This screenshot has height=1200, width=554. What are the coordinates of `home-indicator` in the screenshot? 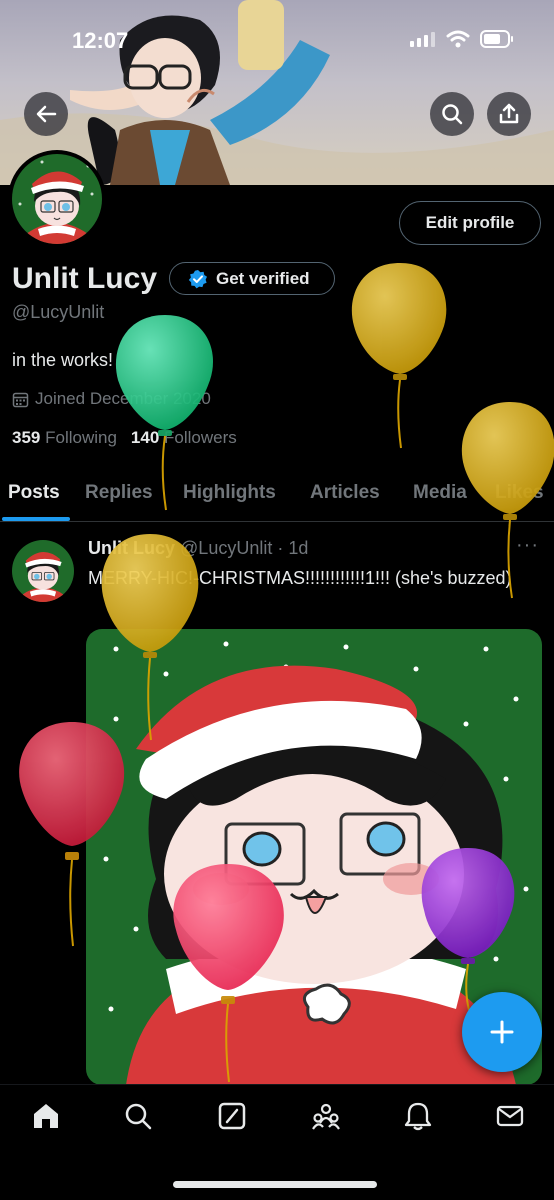 It's located at (275, 1184).